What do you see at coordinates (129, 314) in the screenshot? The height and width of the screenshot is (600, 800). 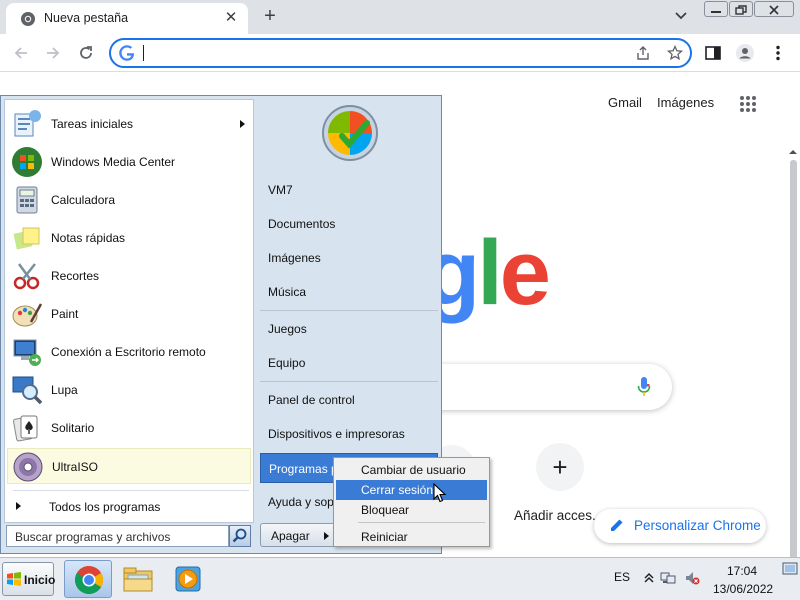 I see `start-item-paint: Paint` at bounding box center [129, 314].